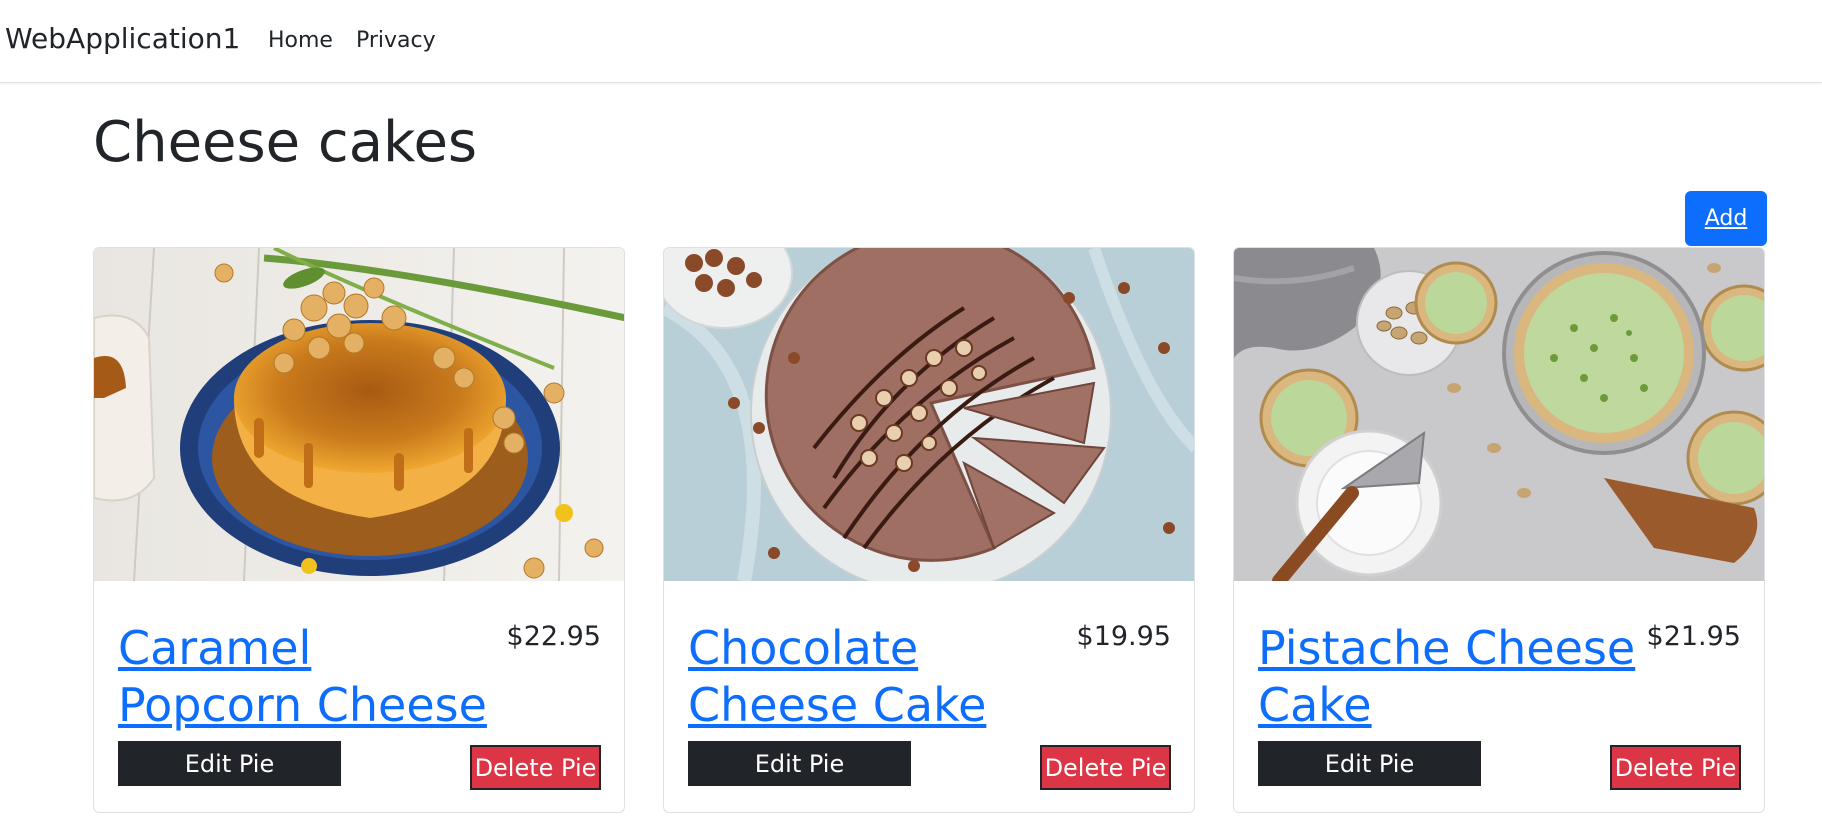 The image size is (1822, 831). Describe the element at coordinates (396, 40) in the screenshot. I see `nav-privacy-link: Privacy` at that location.